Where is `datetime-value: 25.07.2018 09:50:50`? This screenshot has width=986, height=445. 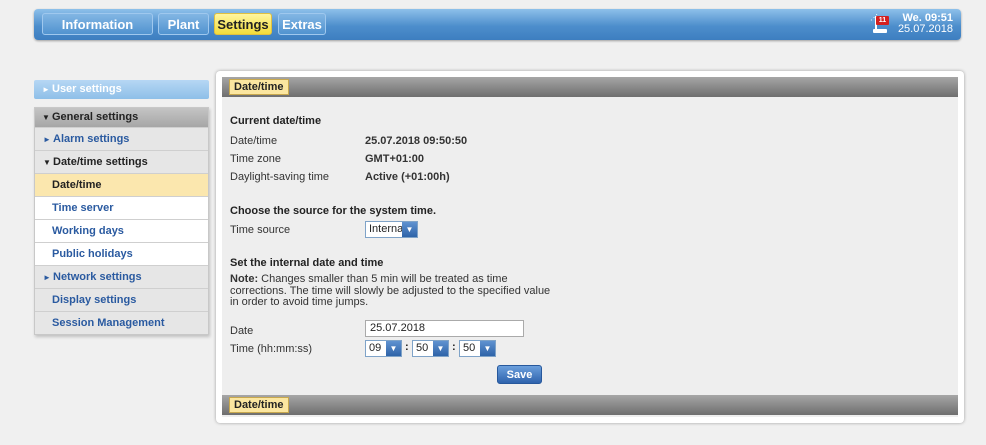
datetime-value: 25.07.2018 09:50:50 is located at coordinates (416, 141).